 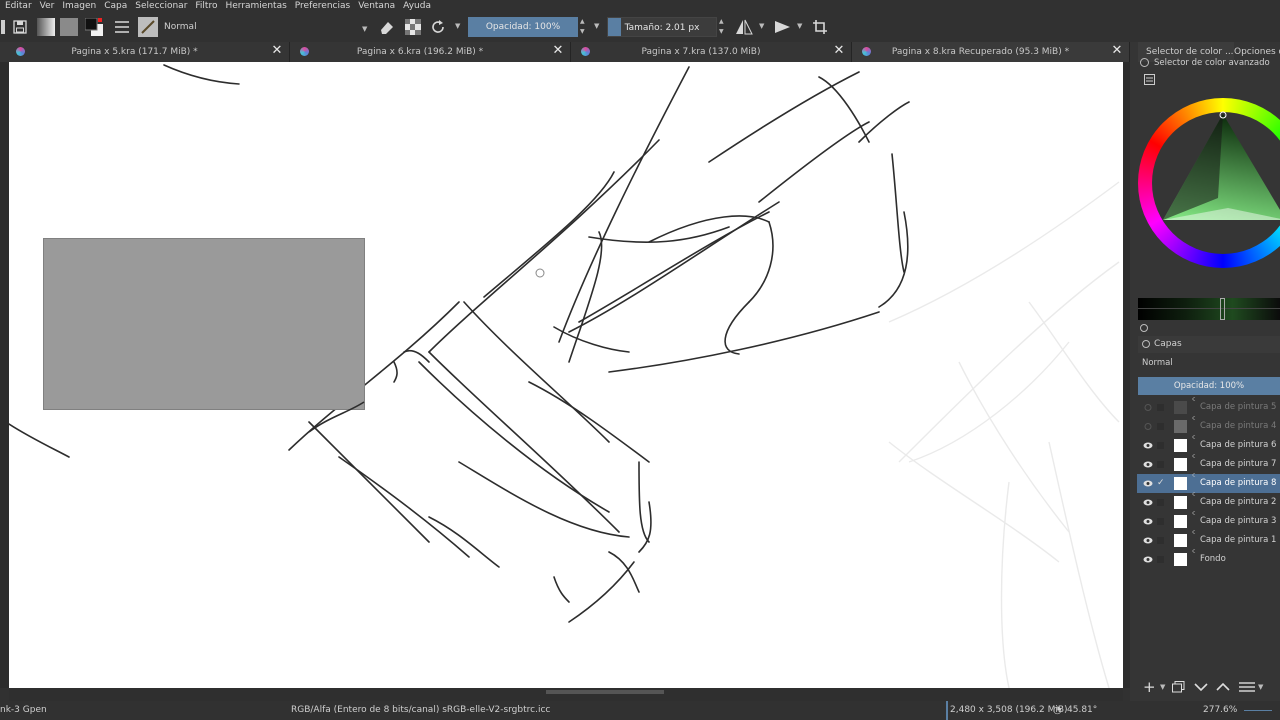 What do you see at coordinates (711, 52) in the screenshot?
I see `tab-pagina-7: Pagina x 7.kra (137.0 MiB) ✕` at bounding box center [711, 52].